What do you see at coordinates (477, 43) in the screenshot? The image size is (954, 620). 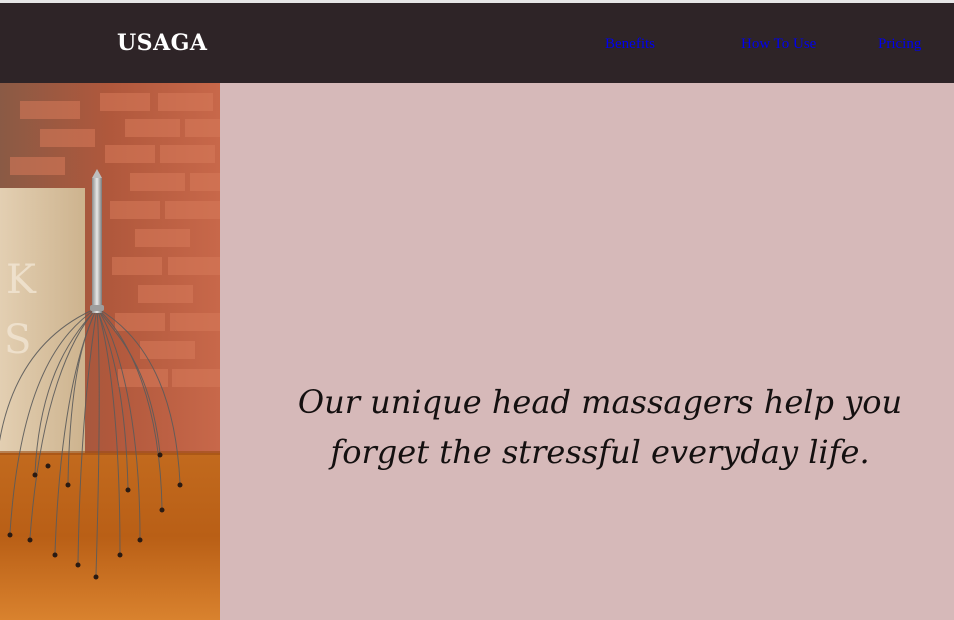 I see `site-header: USAGA Benefits How To Use Pricing` at bounding box center [477, 43].